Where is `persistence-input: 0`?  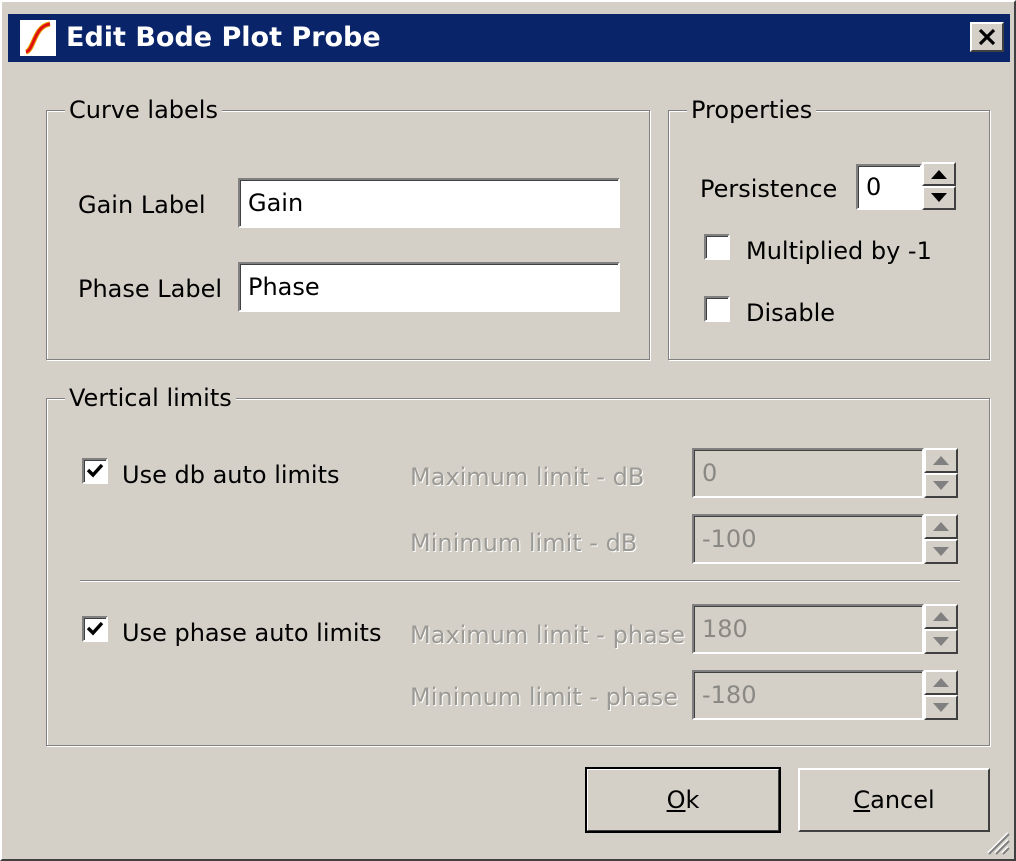
persistence-input: 0 is located at coordinates (889, 187).